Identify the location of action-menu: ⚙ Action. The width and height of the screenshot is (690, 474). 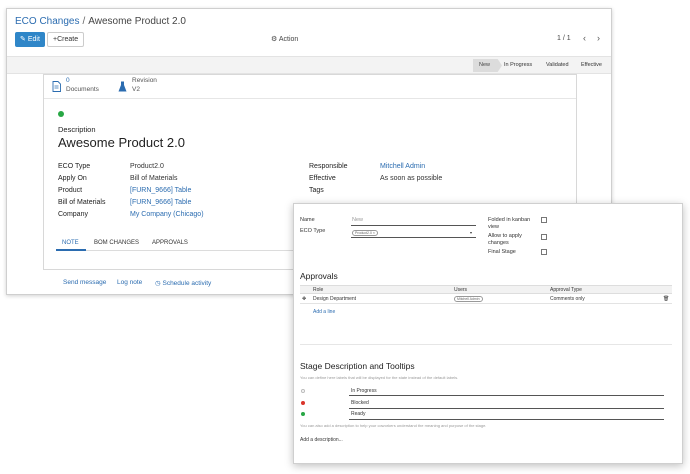
(284, 39).